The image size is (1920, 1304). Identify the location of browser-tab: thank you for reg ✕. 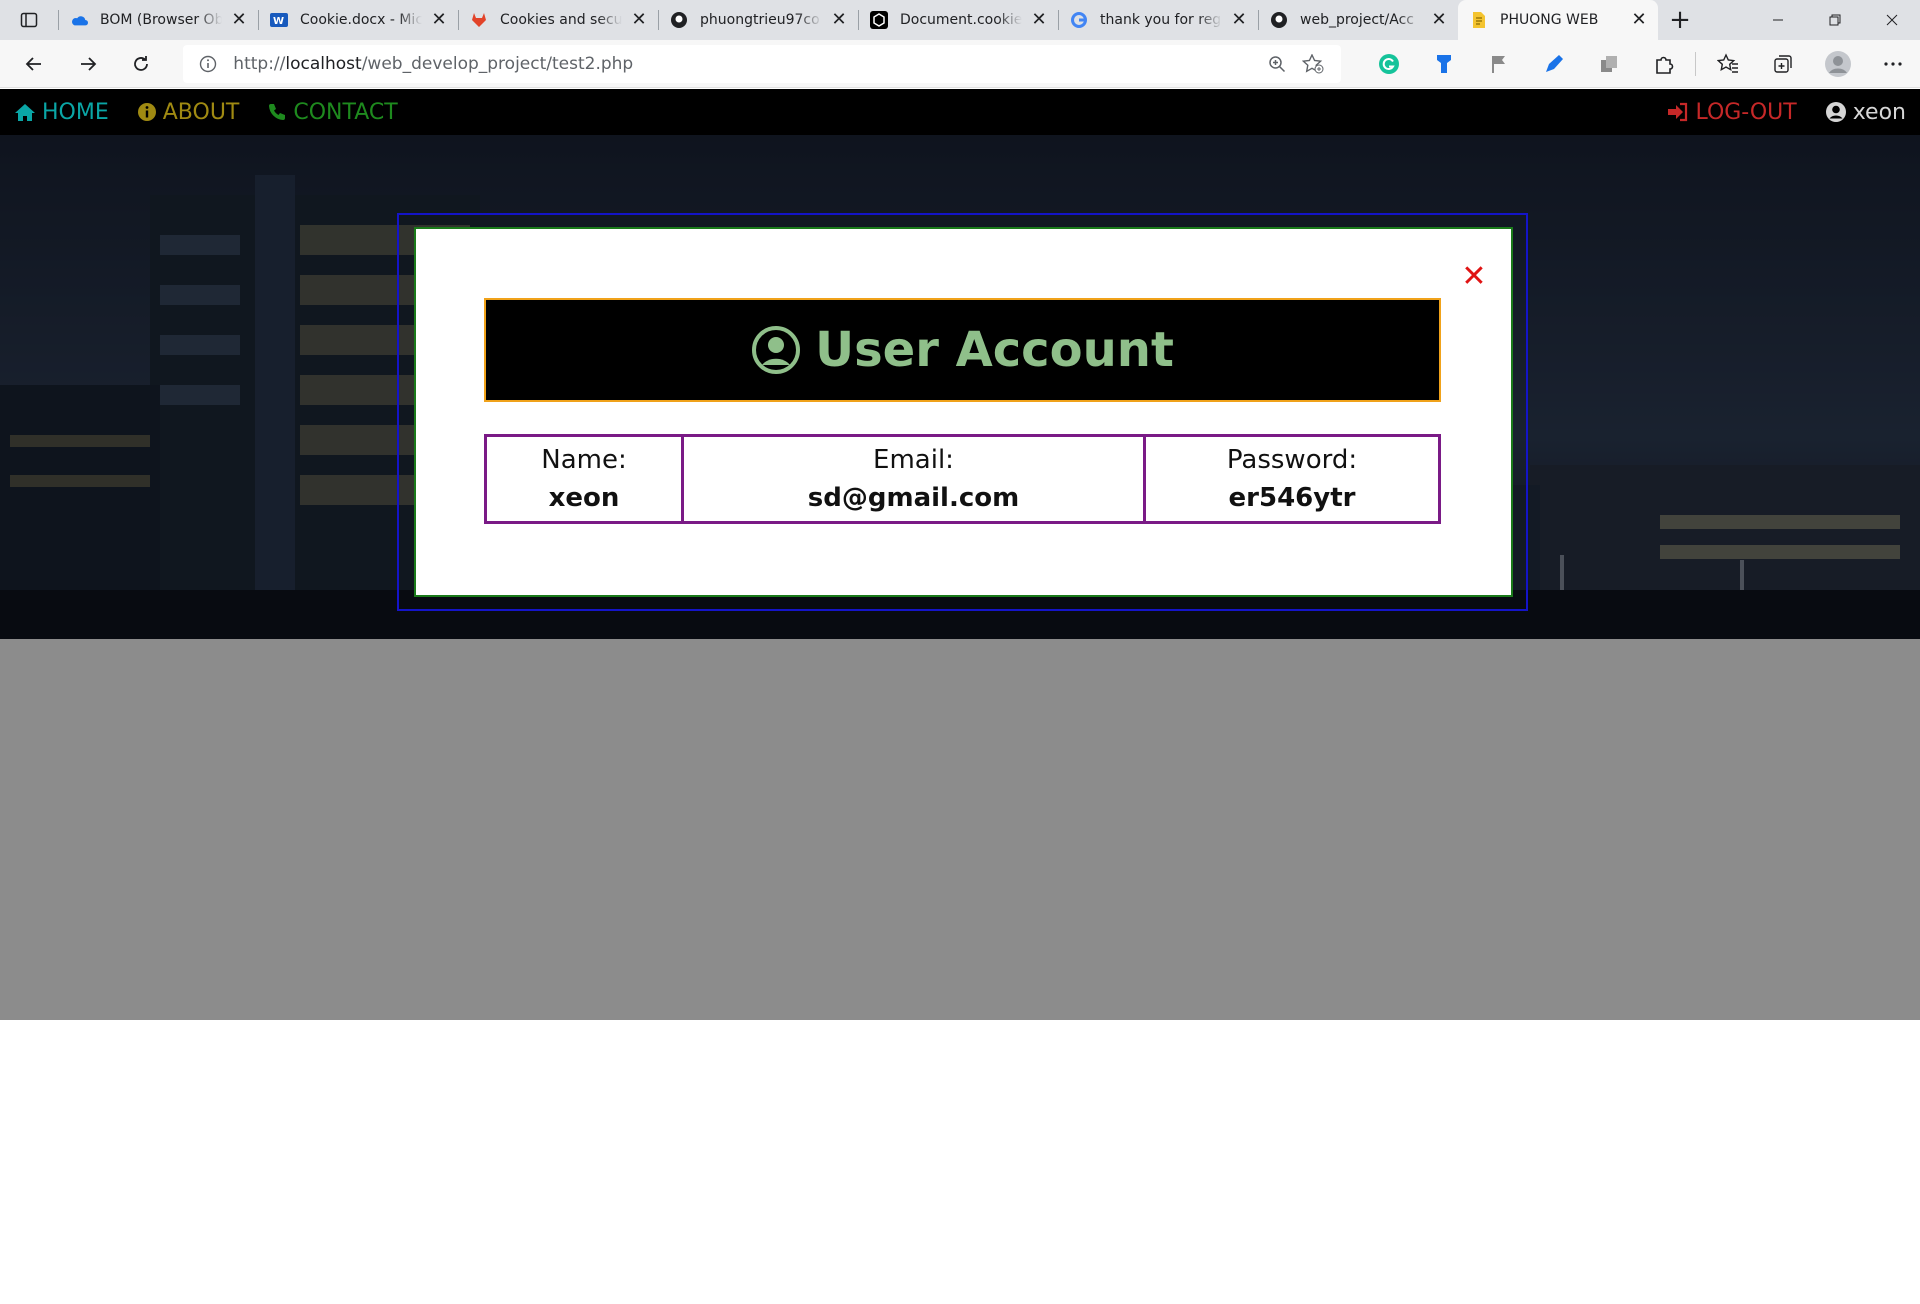
(1158, 20).